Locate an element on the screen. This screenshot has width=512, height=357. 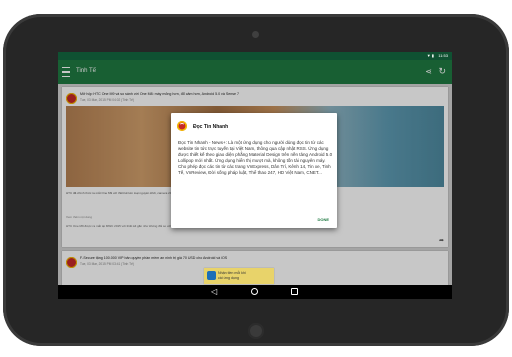
front-camera is located at coordinates (255, 34).